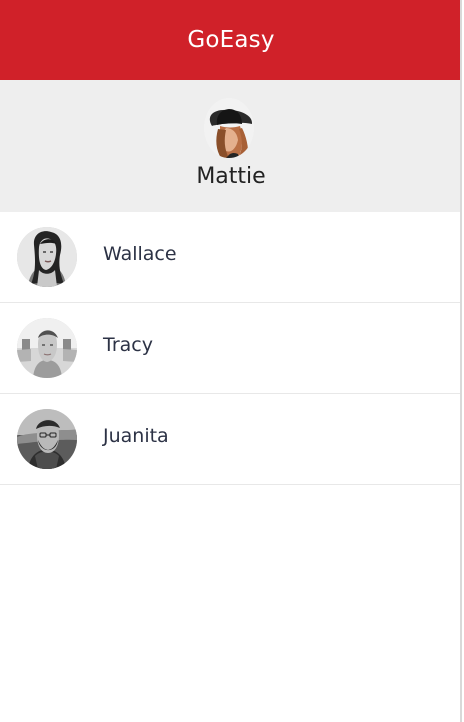 This screenshot has width=464, height=722. Describe the element at coordinates (136, 436) in the screenshot. I see `contact-name: Juanita` at that location.